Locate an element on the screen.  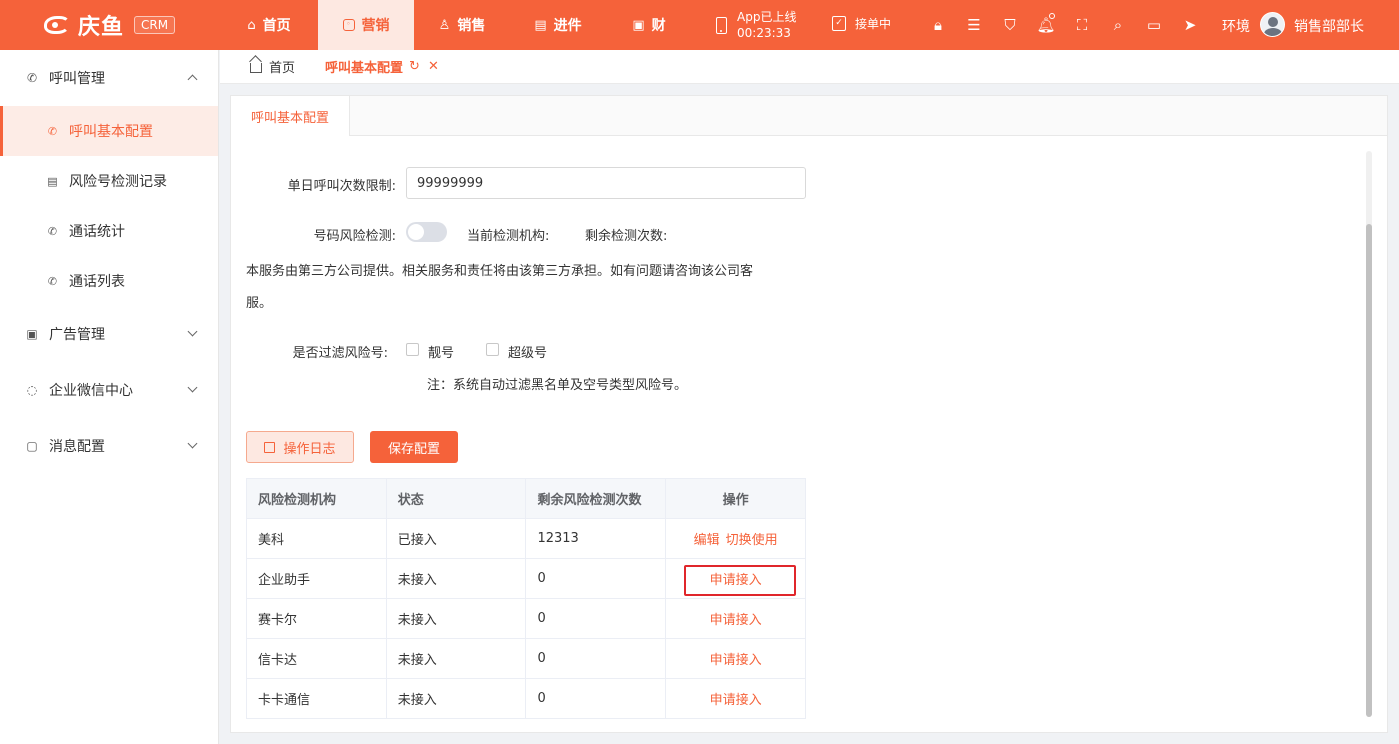
check-square-icon: ✓ is located at coordinates (839, 23).